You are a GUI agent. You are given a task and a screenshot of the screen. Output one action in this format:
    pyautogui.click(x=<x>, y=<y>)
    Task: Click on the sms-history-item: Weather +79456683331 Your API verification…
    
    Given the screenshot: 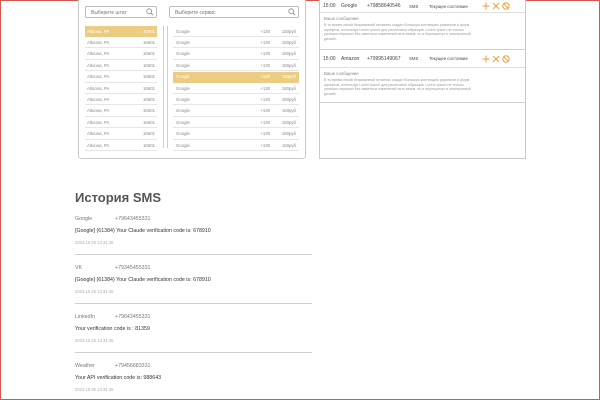 What is the action you would take?
    pyautogui.click(x=193, y=379)
    